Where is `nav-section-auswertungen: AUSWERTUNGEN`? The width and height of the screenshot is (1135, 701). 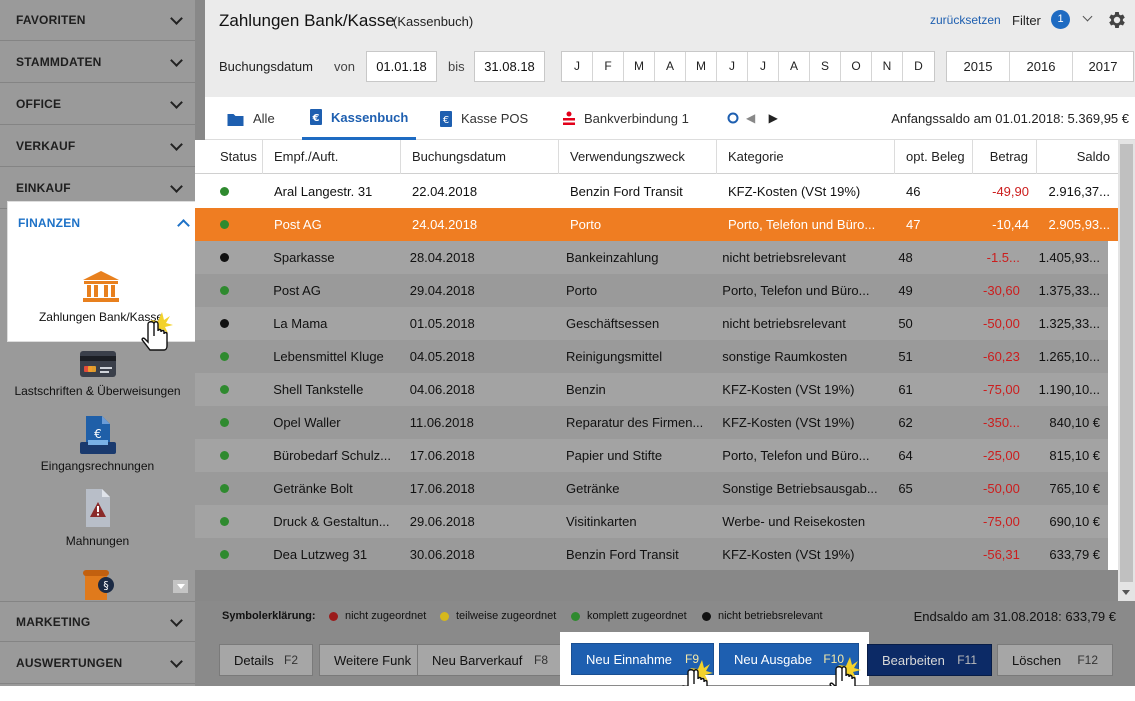 nav-section-auswertungen: AUSWERTUNGEN is located at coordinates (97, 663).